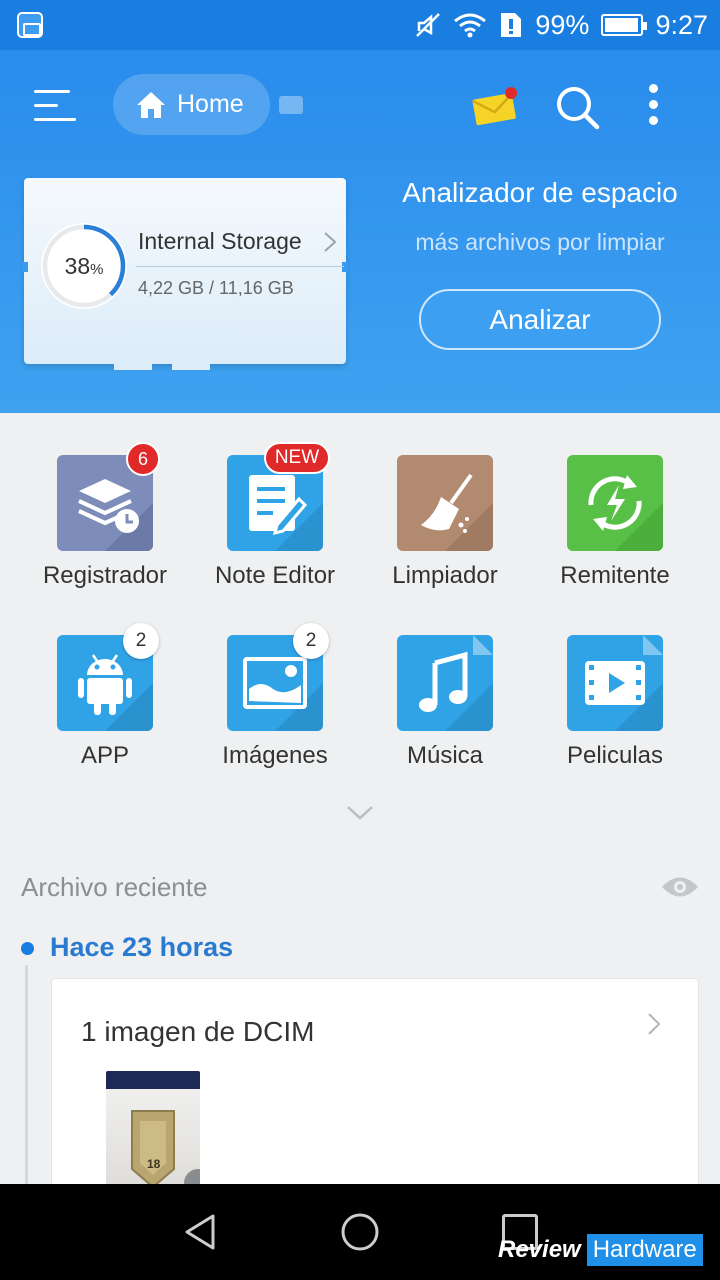 Image resolution: width=720 pixels, height=1280 pixels. Describe the element at coordinates (654, 105) in the screenshot. I see `more-options-icon` at that location.